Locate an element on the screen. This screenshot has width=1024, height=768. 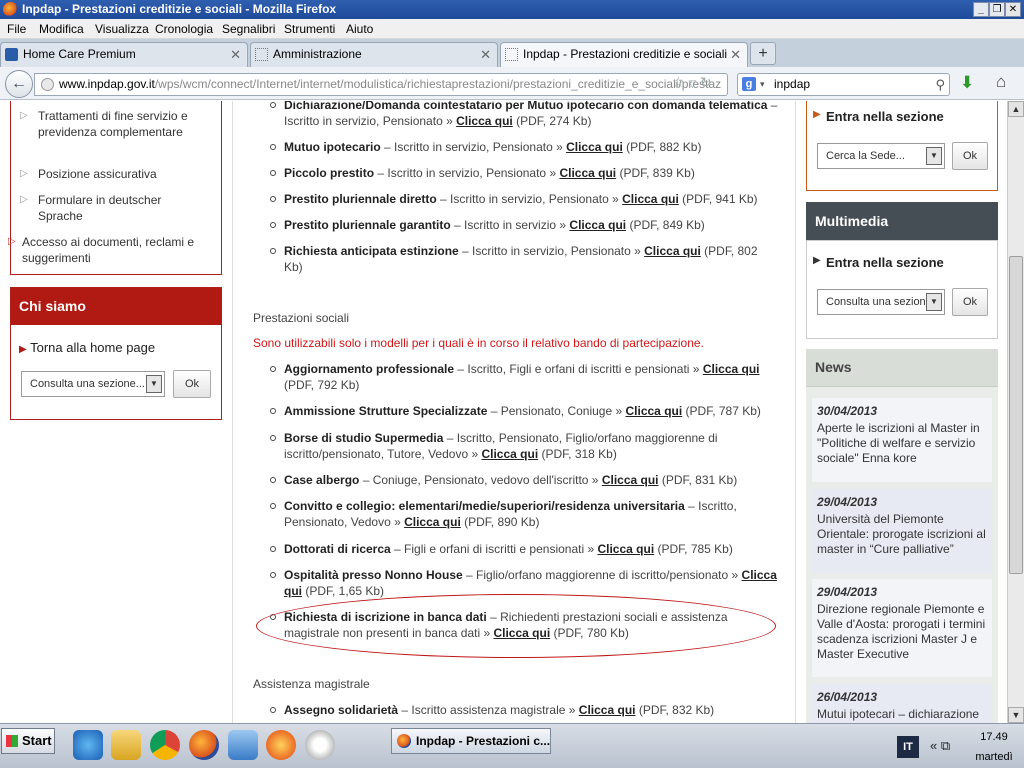
file-info: (PDF, 849 Kb) is located at coordinates (665, 225).